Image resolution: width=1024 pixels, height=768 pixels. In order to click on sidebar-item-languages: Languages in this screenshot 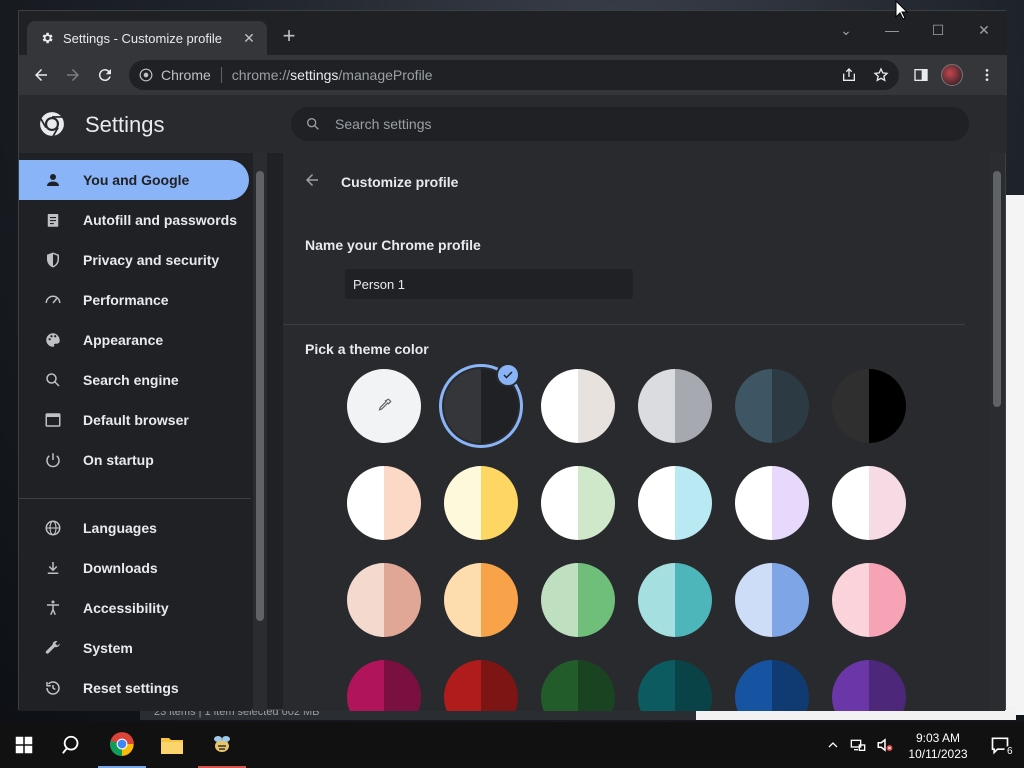, I will do `click(134, 528)`.